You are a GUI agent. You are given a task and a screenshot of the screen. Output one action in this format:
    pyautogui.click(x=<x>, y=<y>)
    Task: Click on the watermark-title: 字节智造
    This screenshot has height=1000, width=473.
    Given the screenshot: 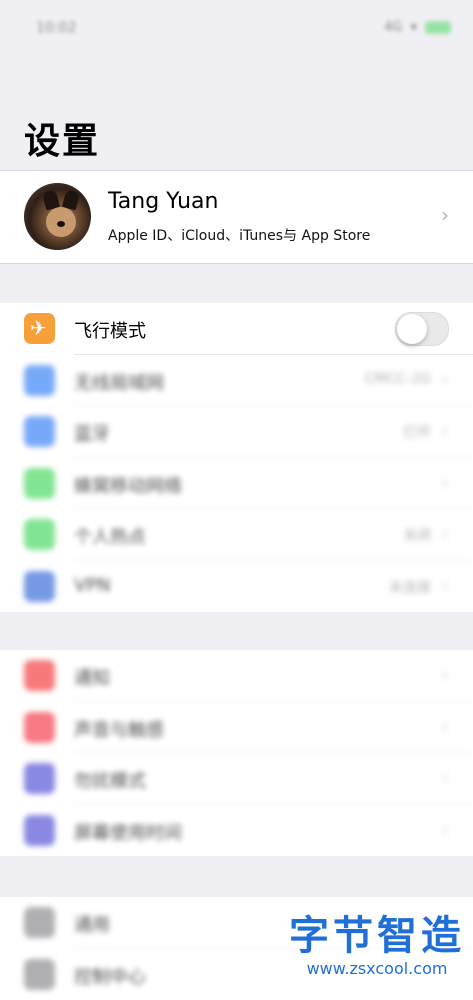 What is the action you would take?
    pyautogui.click(x=377, y=932)
    